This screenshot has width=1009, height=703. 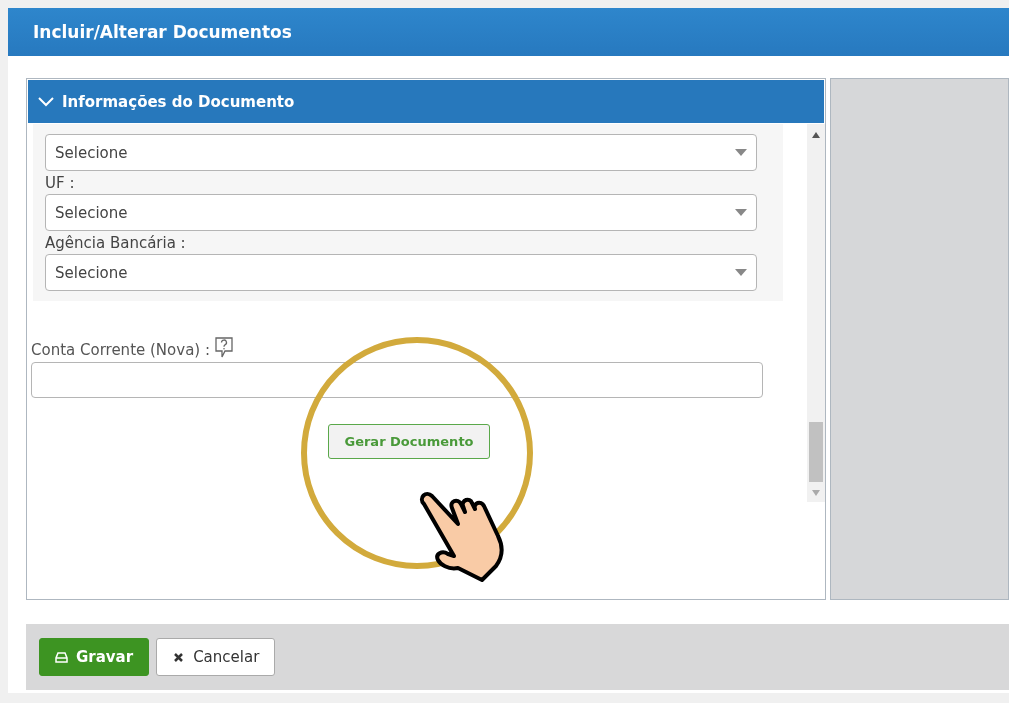 What do you see at coordinates (46, 101) in the screenshot?
I see `chevron-icon` at bounding box center [46, 101].